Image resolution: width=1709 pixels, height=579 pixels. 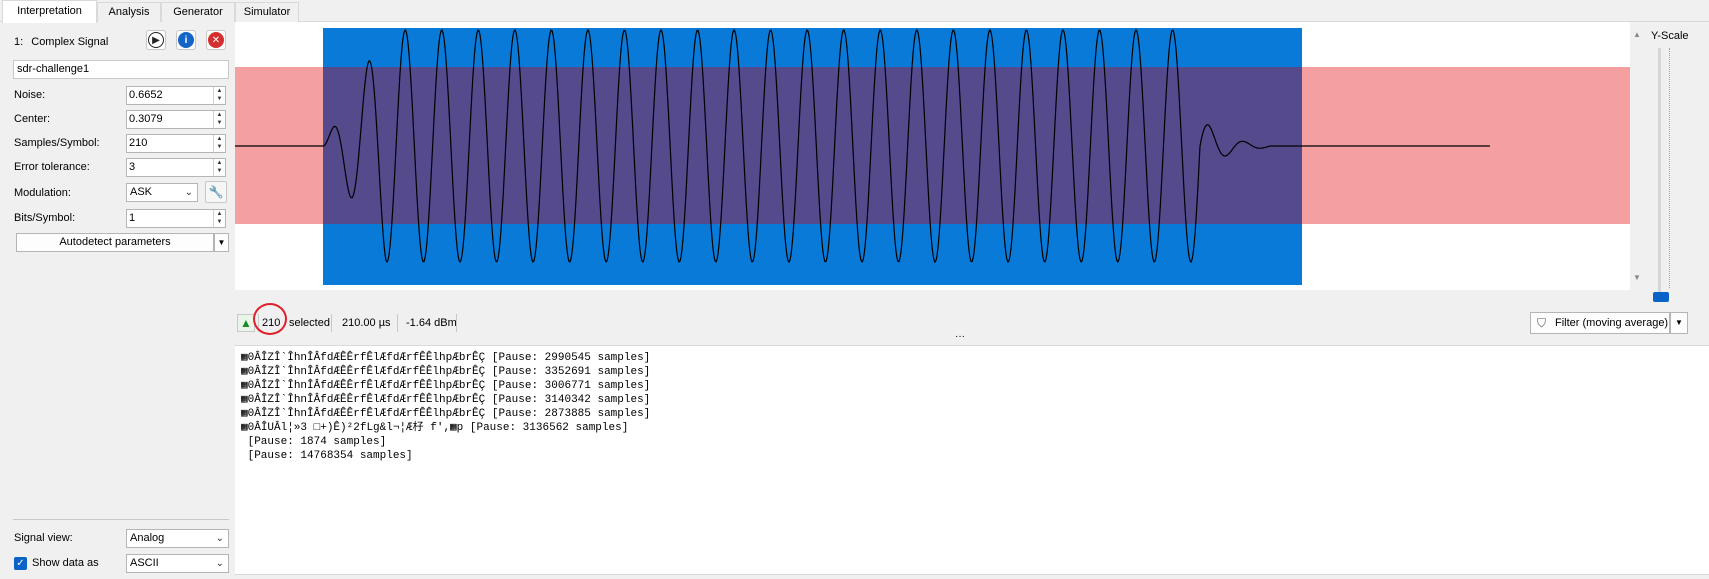 What do you see at coordinates (132, 218) in the screenshot?
I see `bits-per-symbol-value: 1` at bounding box center [132, 218].